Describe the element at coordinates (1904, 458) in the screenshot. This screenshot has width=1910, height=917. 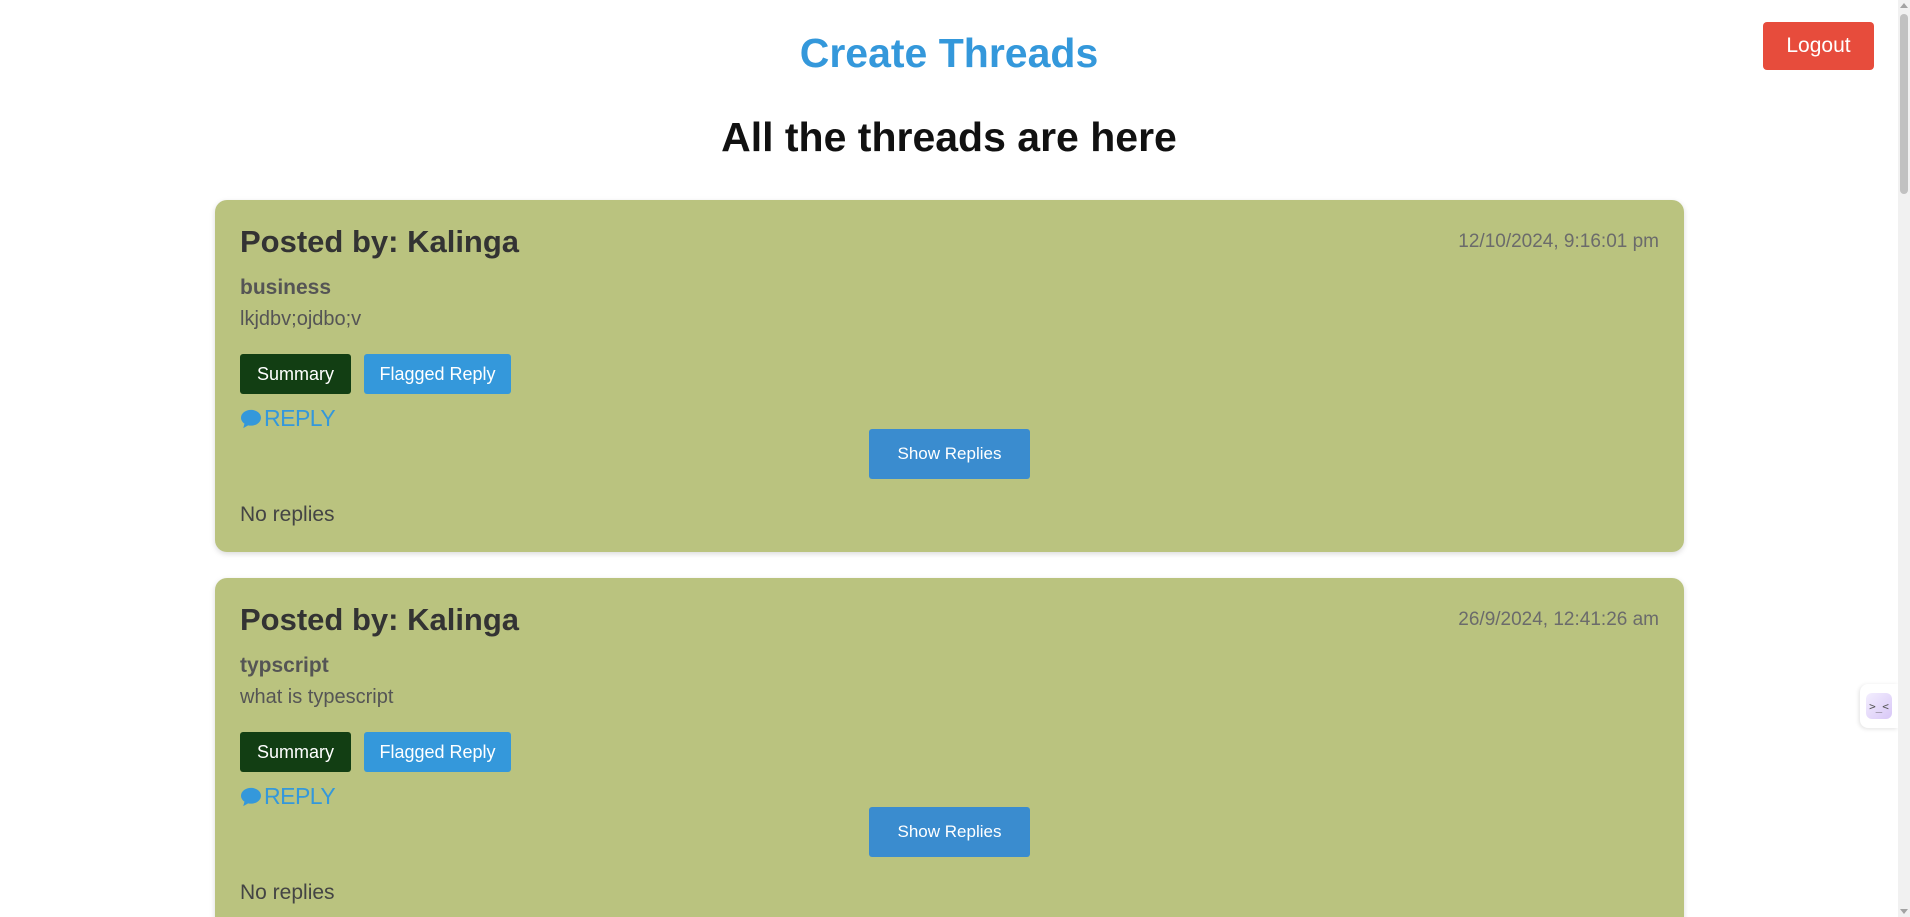
I see `vertical-scrollbar` at that location.